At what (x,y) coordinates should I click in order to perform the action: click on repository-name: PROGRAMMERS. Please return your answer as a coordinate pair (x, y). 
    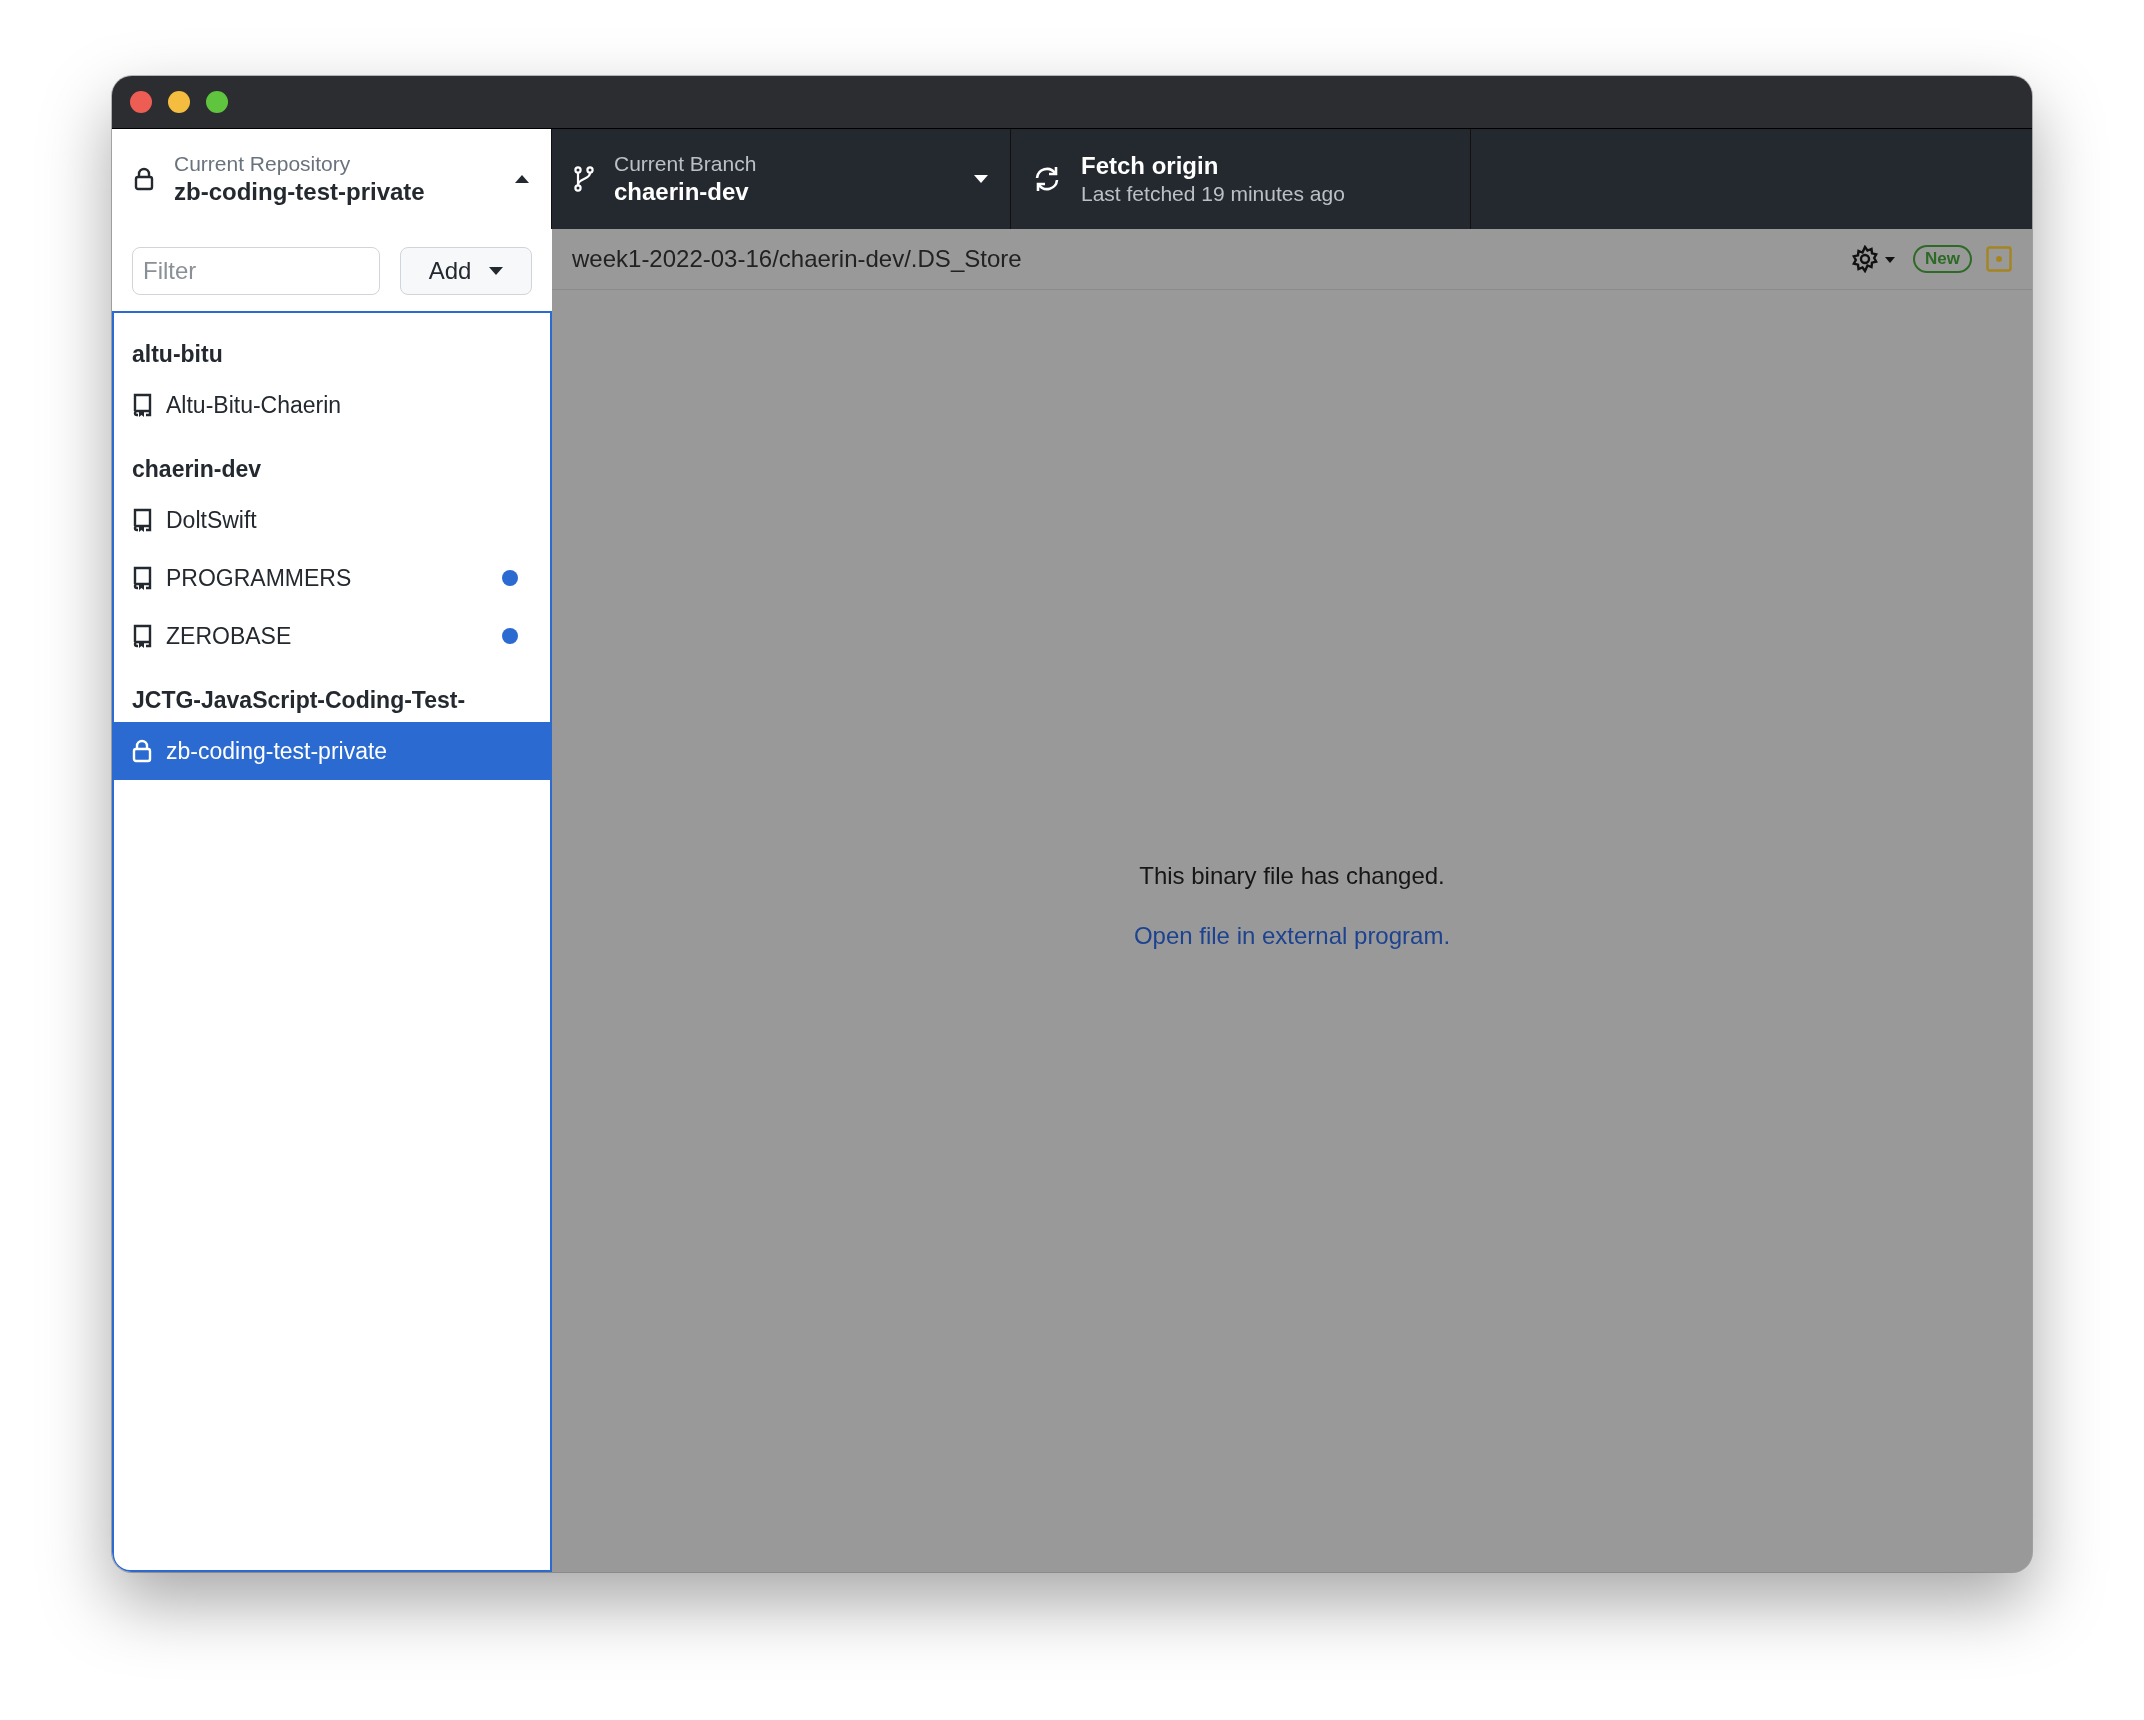
    Looking at the image, I should click on (259, 578).